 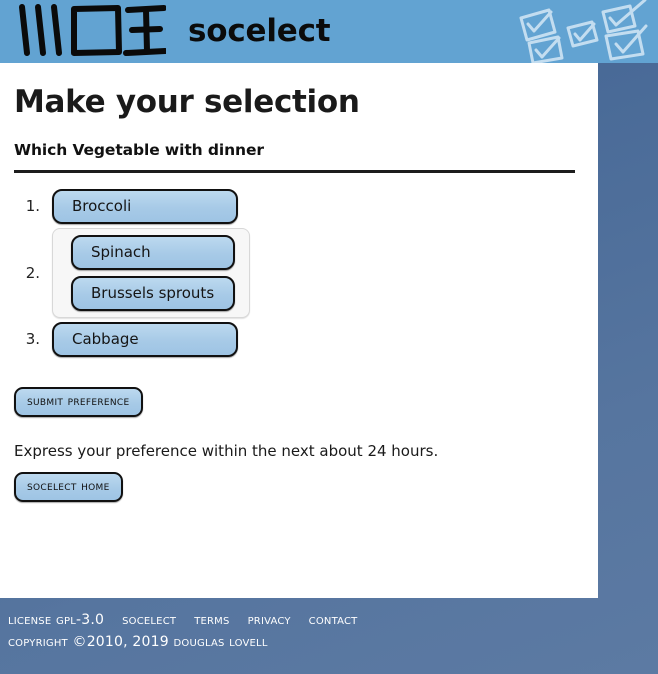 What do you see at coordinates (578, 31) in the screenshot?
I see `sketched-checkboxes-icon` at bounding box center [578, 31].